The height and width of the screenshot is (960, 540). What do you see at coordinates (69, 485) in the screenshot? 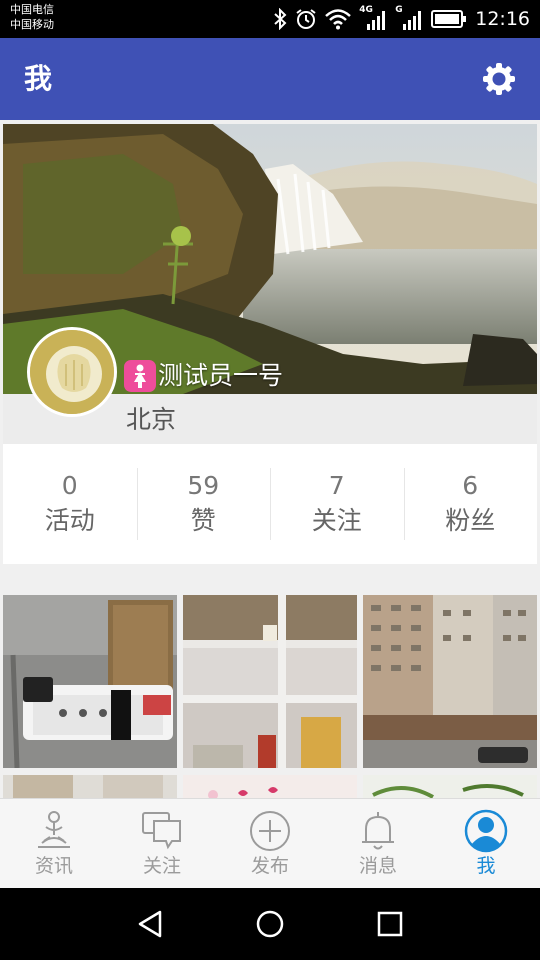
I see `stat-count: 0` at bounding box center [69, 485].